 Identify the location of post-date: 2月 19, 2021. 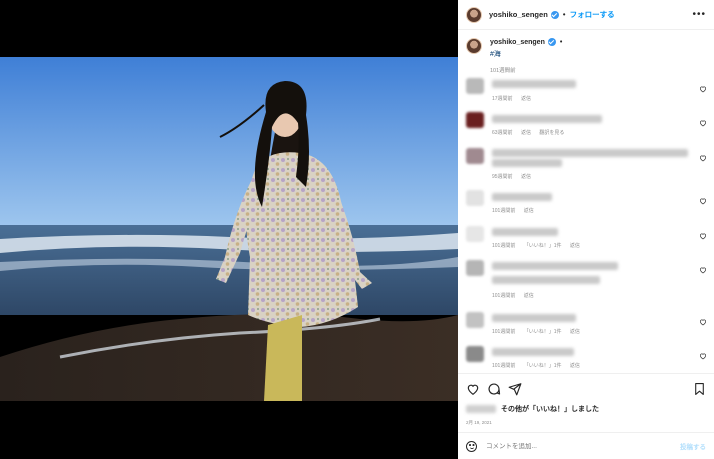
(479, 422).